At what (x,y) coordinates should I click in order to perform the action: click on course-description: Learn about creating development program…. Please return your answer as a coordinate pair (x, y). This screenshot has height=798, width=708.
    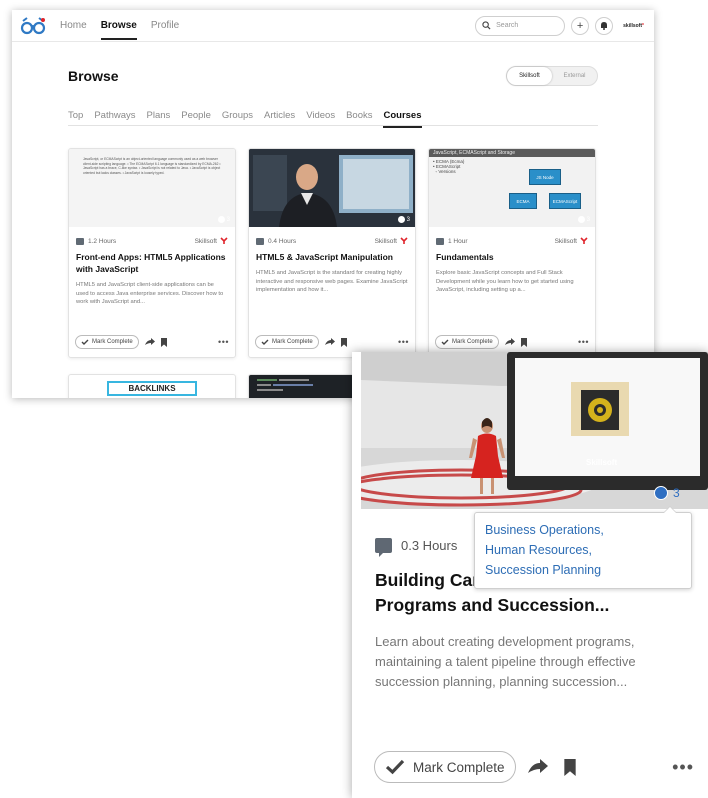
    Looking at the image, I should click on (505, 661).